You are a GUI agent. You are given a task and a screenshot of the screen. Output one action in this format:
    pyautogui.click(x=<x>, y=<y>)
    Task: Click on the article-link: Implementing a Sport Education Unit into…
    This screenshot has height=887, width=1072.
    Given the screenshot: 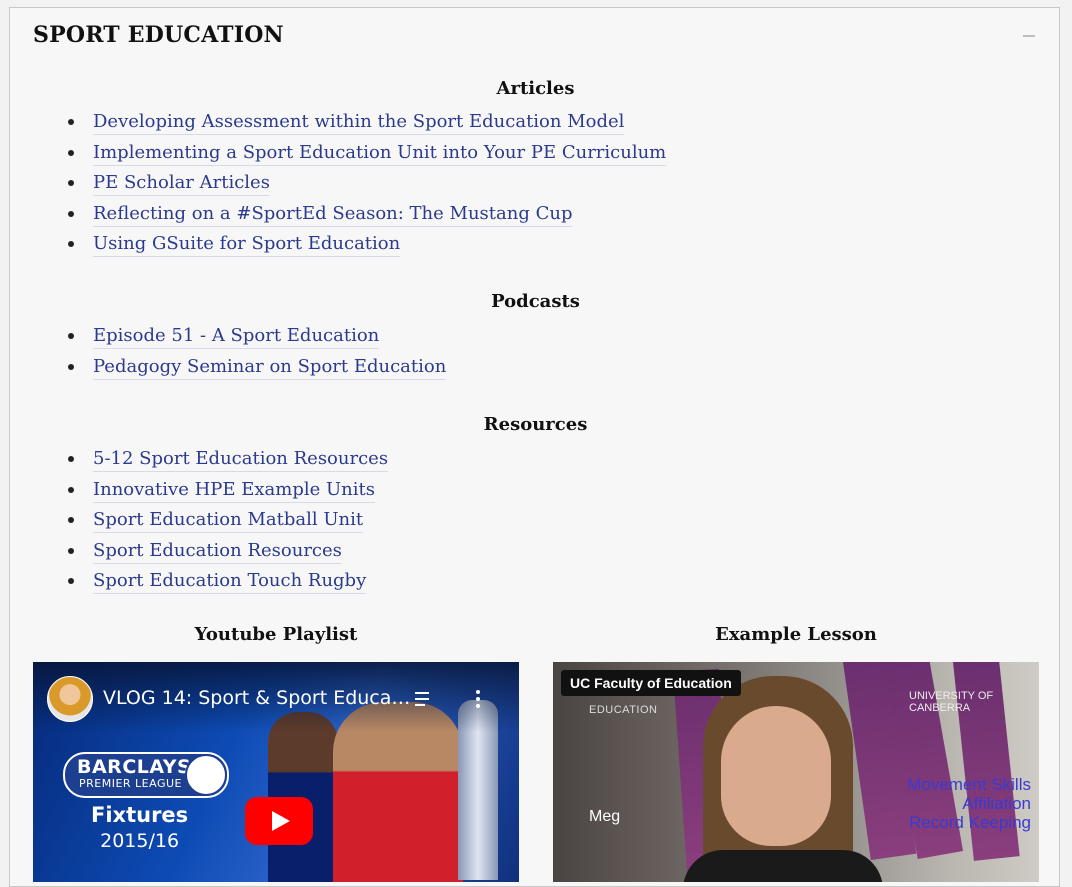 What is the action you would take?
    pyautogui.click(x=380, y=153)
    